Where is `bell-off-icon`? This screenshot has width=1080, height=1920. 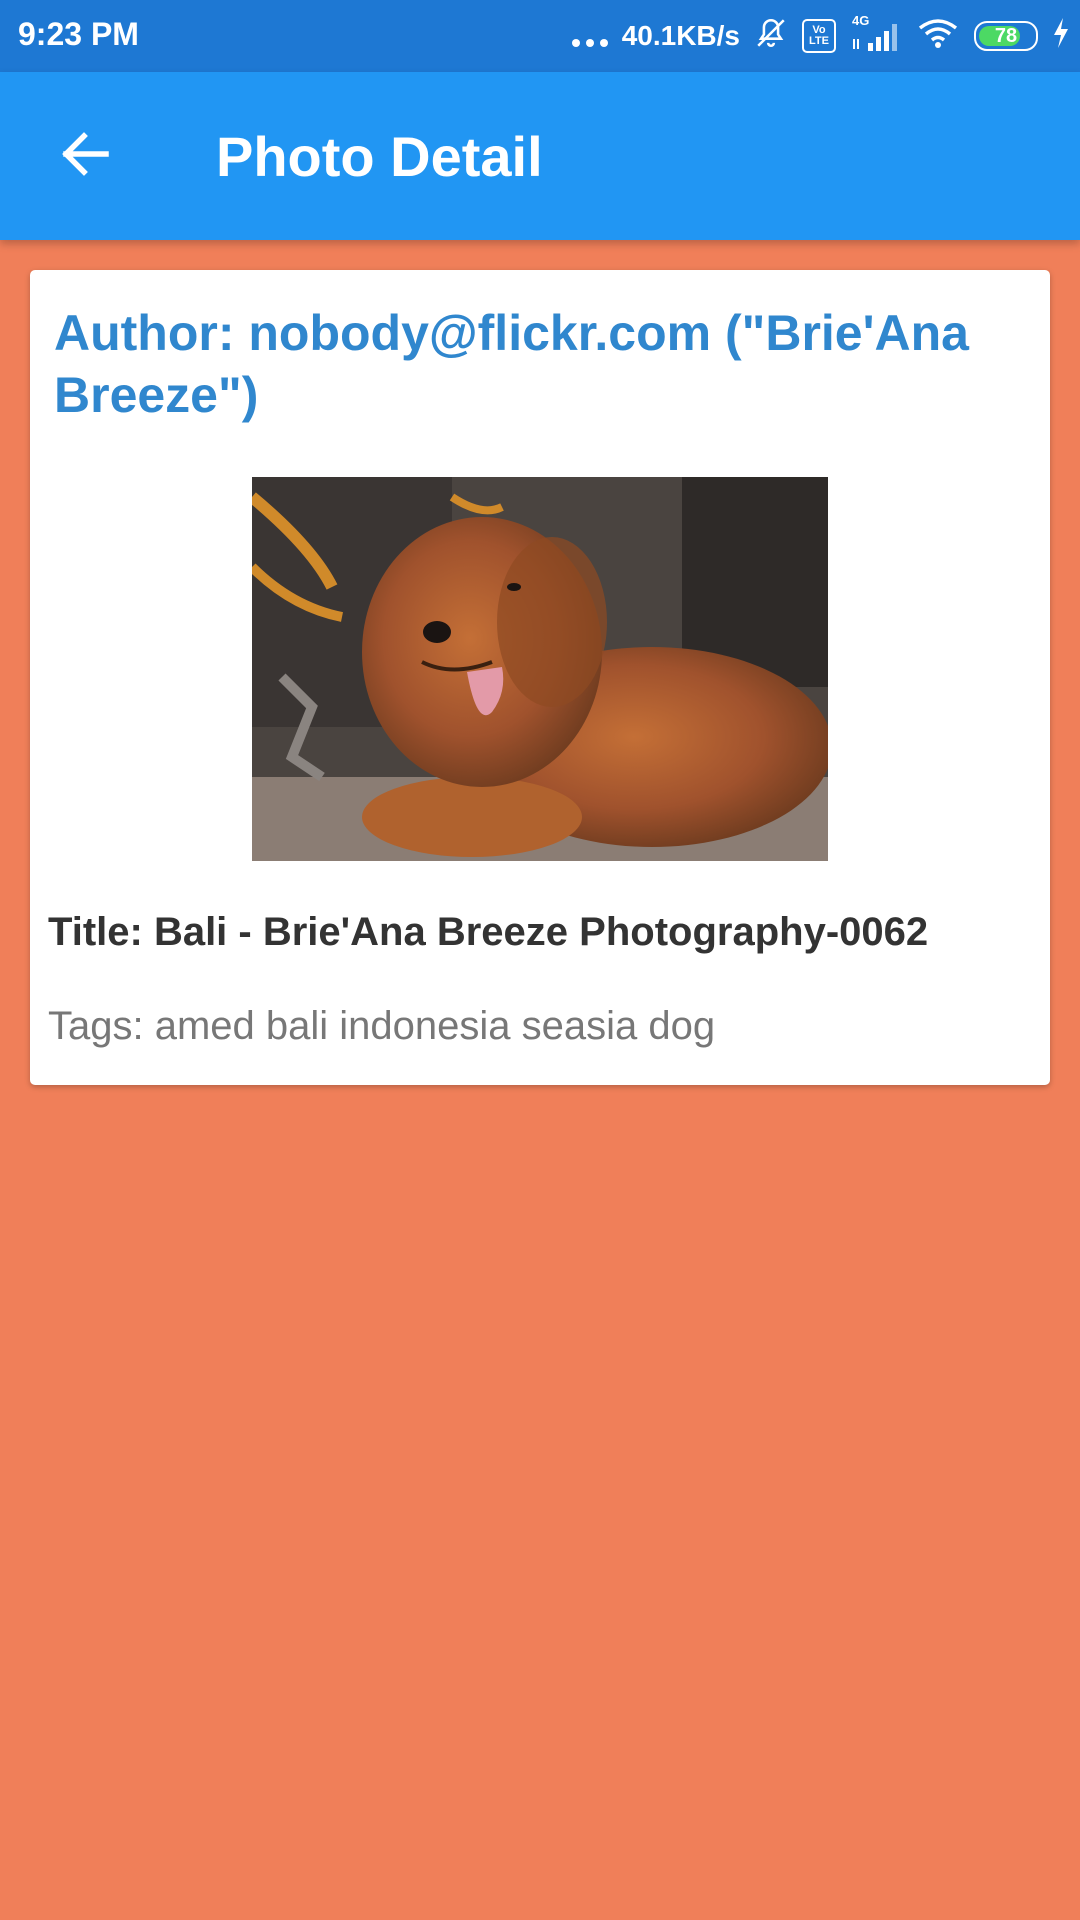 bell-off-icon is located at coordinates (771, 36).